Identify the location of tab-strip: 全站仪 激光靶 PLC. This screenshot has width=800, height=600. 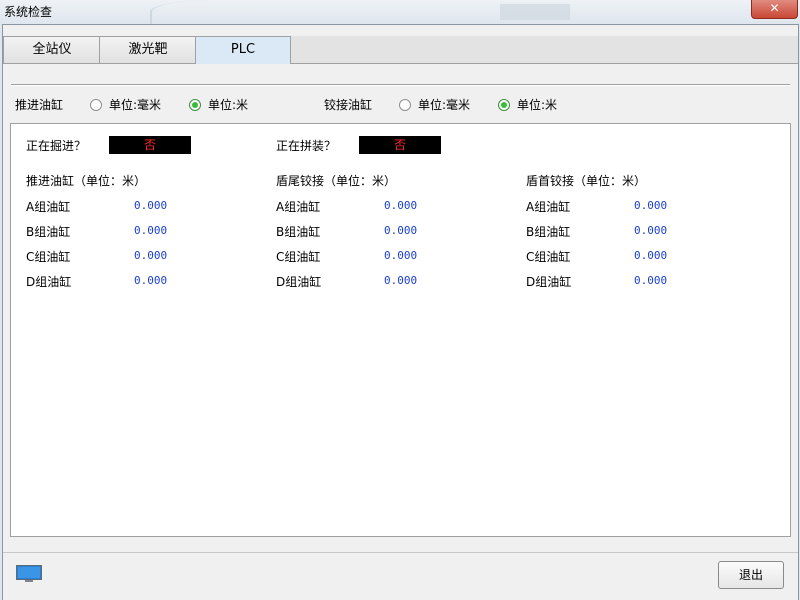
(400, 50).